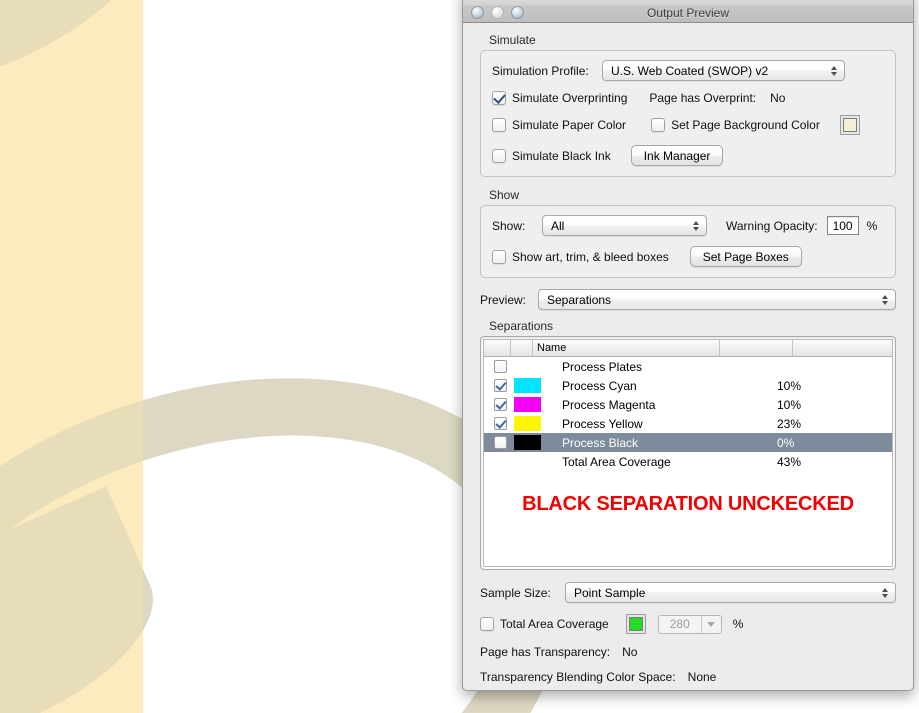  I want to click on total-area-coverage-value: 280, so click(679, 624).